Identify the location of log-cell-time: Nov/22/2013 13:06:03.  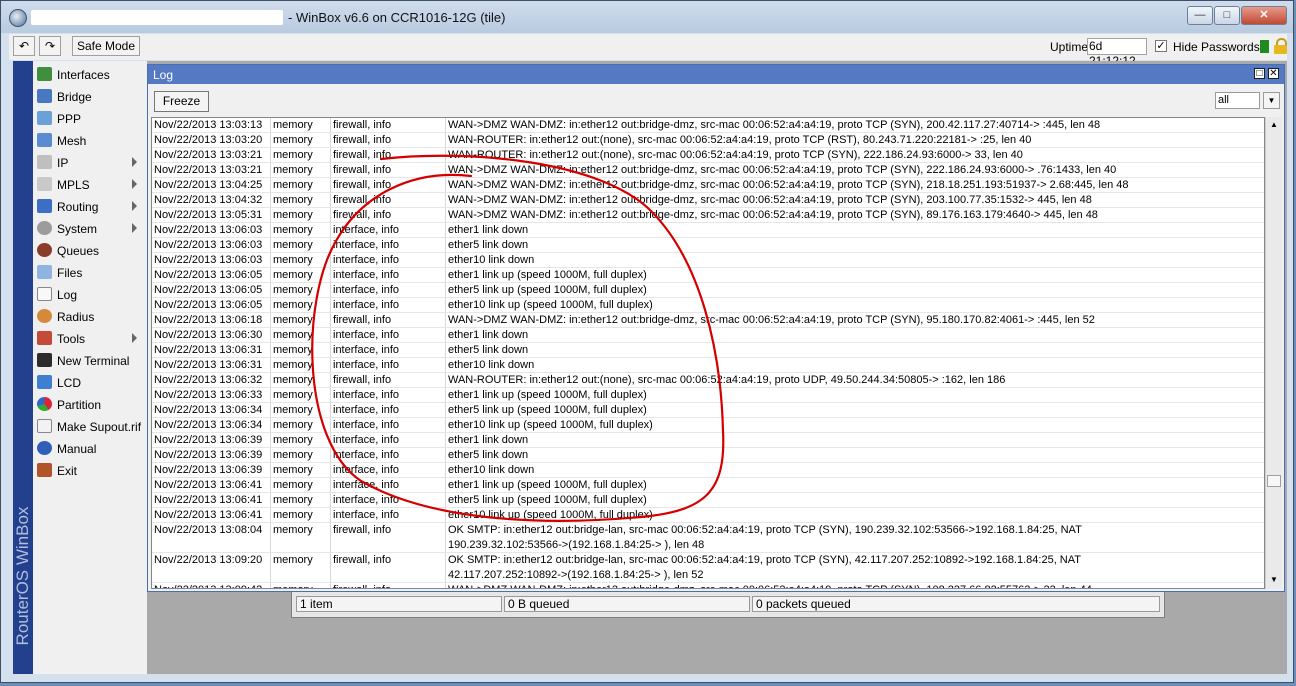
(208, 230).